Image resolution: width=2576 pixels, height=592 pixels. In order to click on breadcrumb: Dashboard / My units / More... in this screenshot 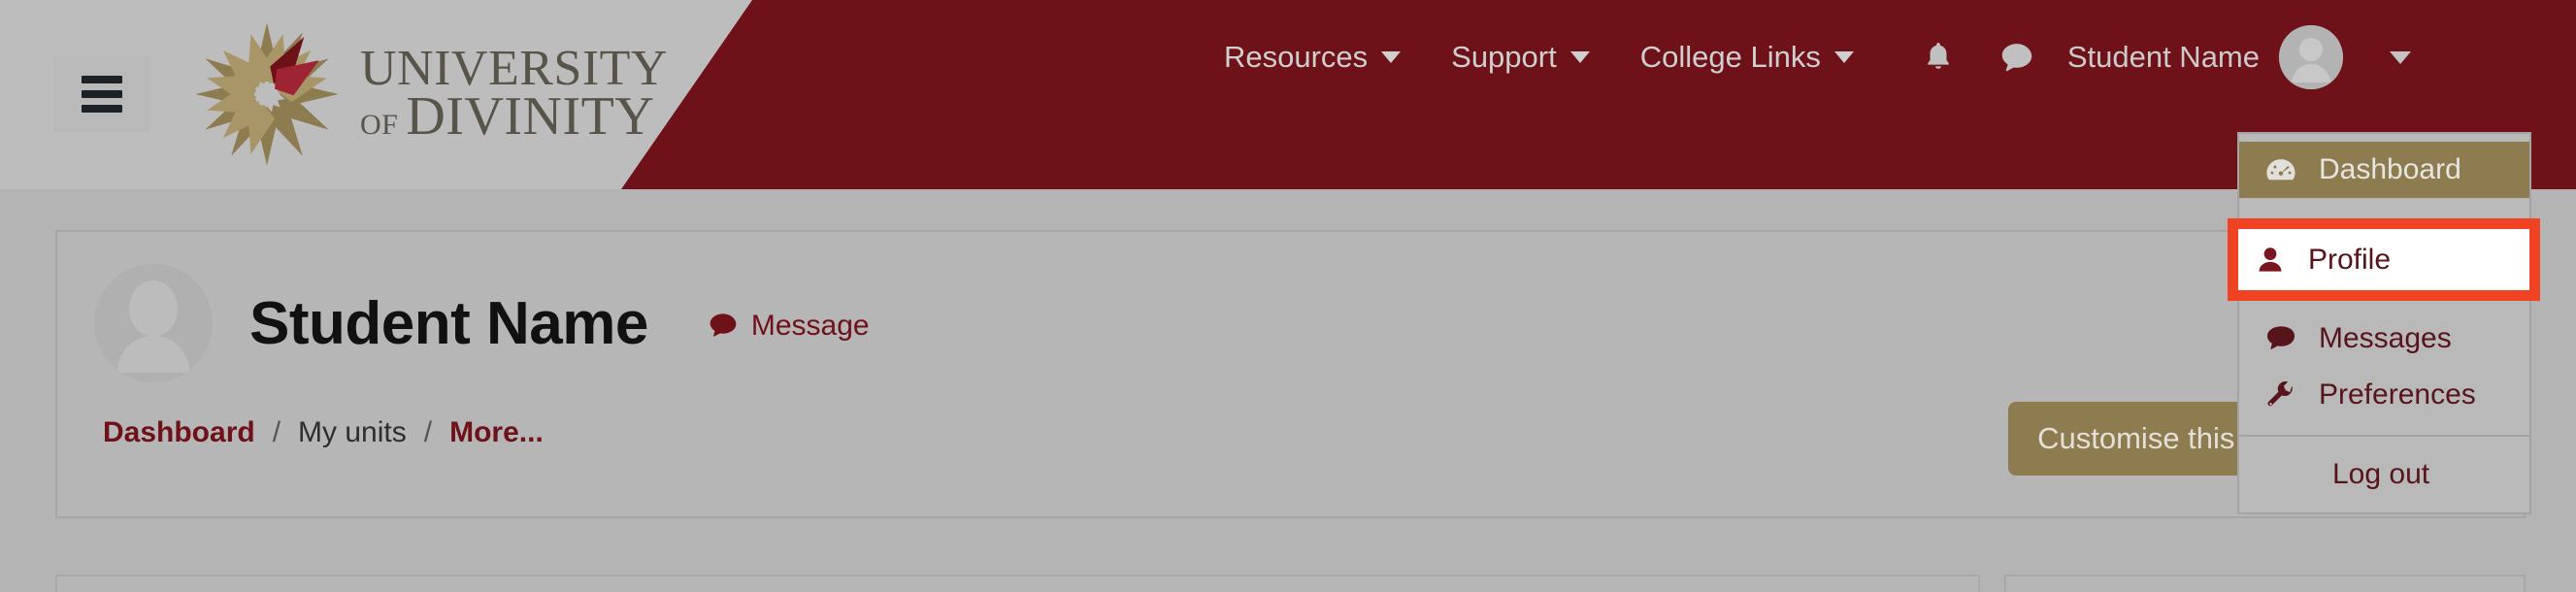, I will do `click(323, 433)`.